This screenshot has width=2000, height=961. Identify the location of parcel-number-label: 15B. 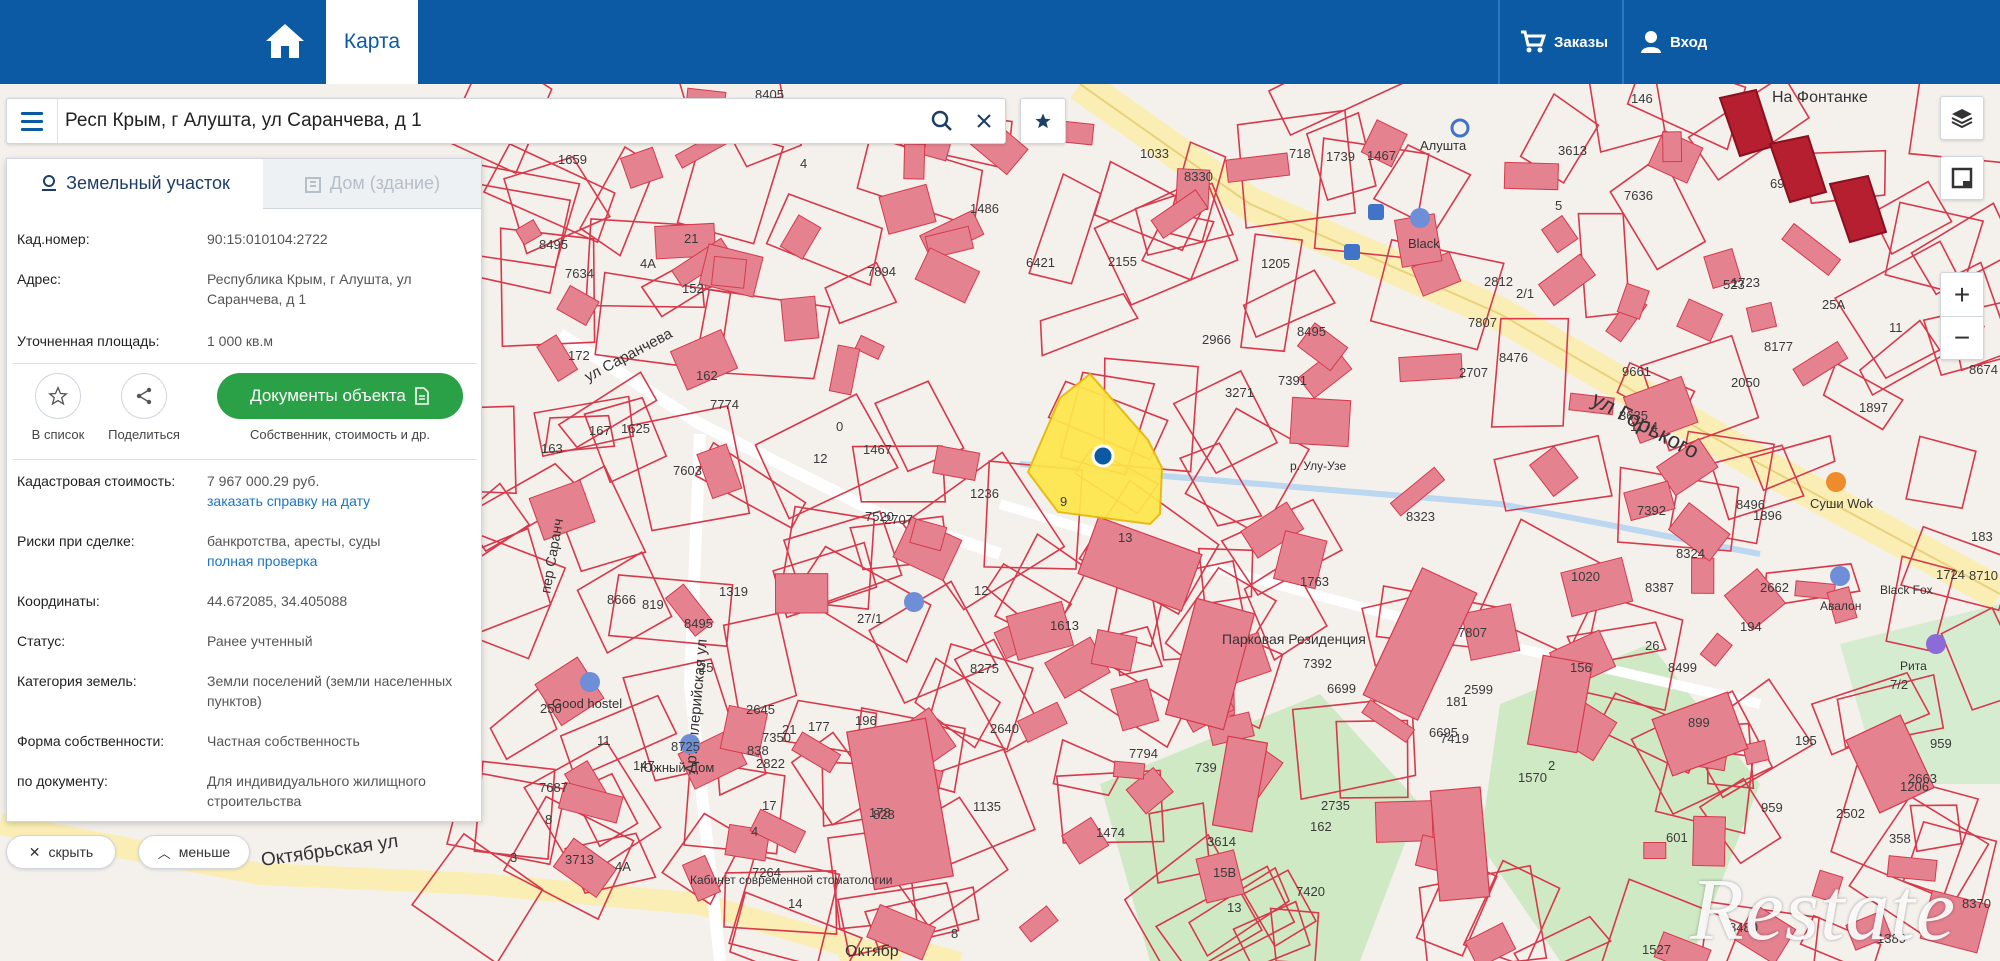
(1224, 872).